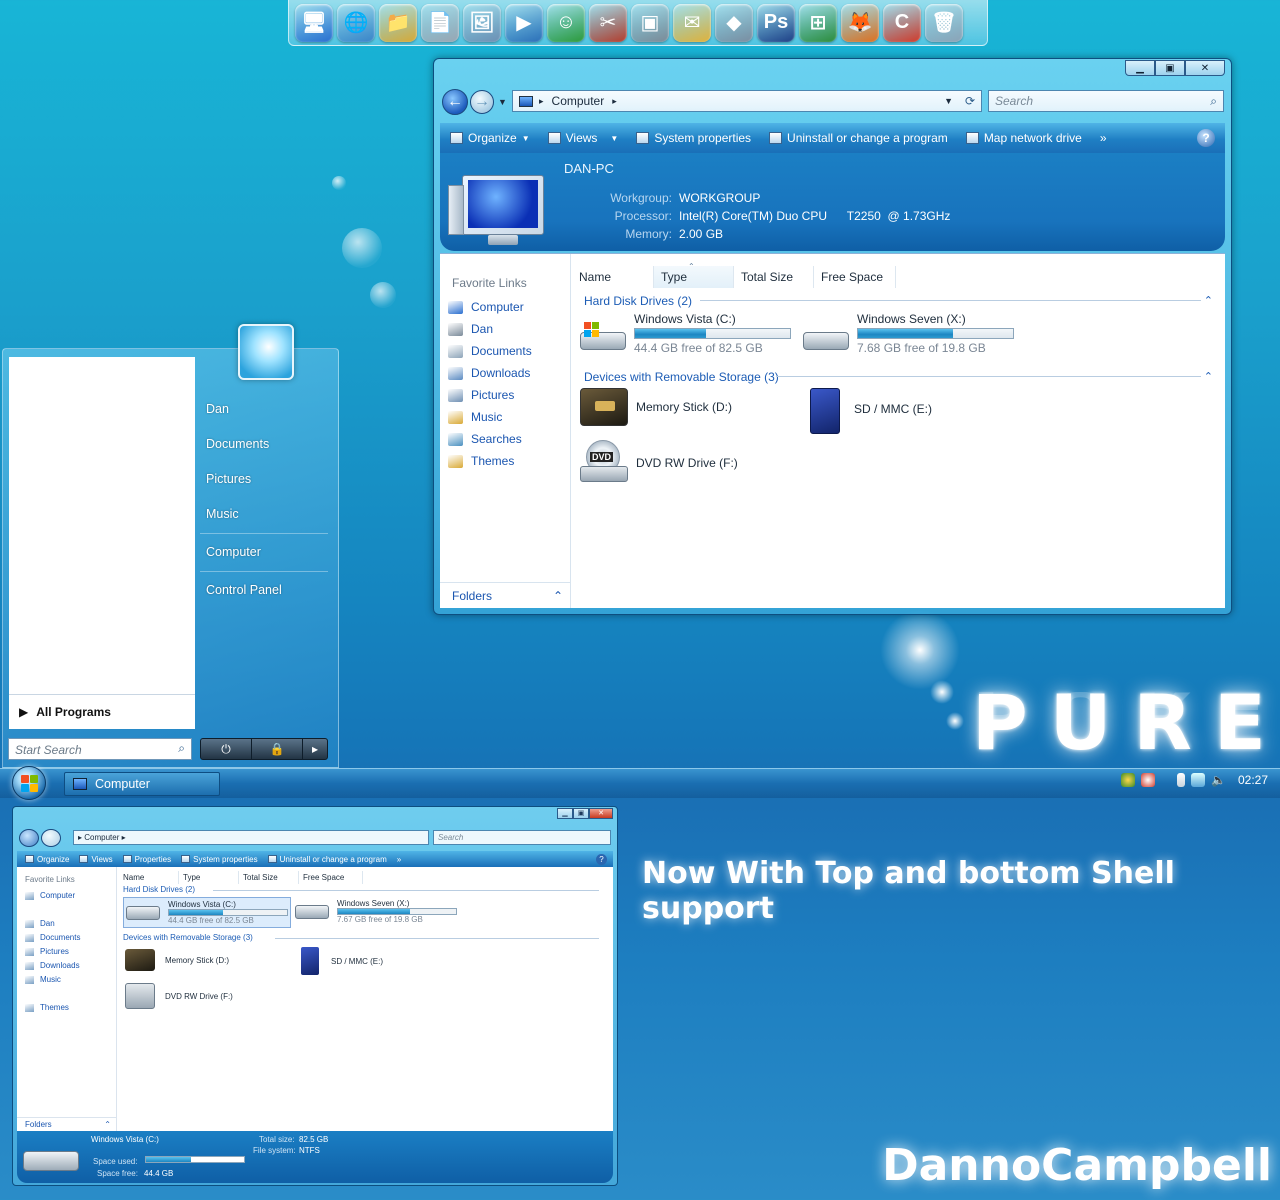  What do you see at coordinates (970, 101) in the screenshot?
I see `refresh-icon: ⟳` at bounding box center [970, 101].